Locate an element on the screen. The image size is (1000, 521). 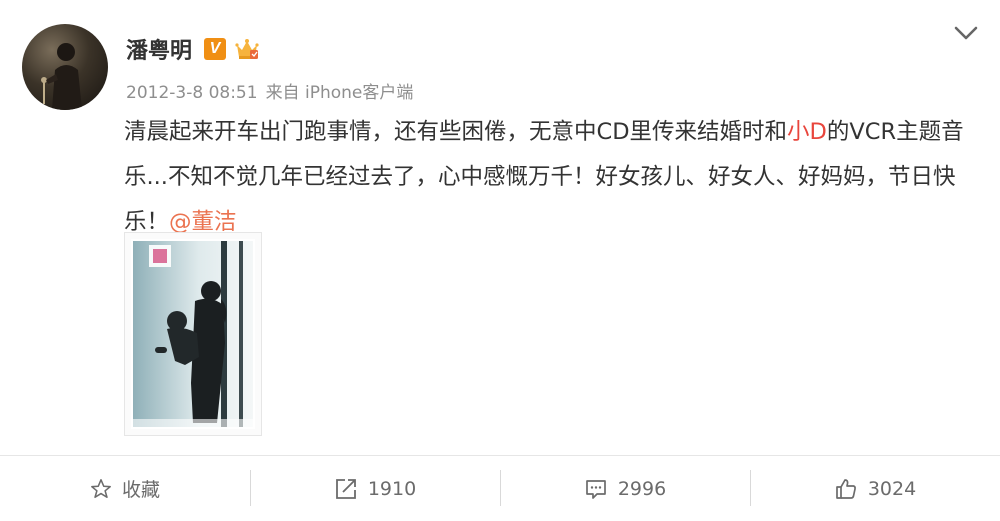
comment-count: 2996 is located at coordinates (642, 488).